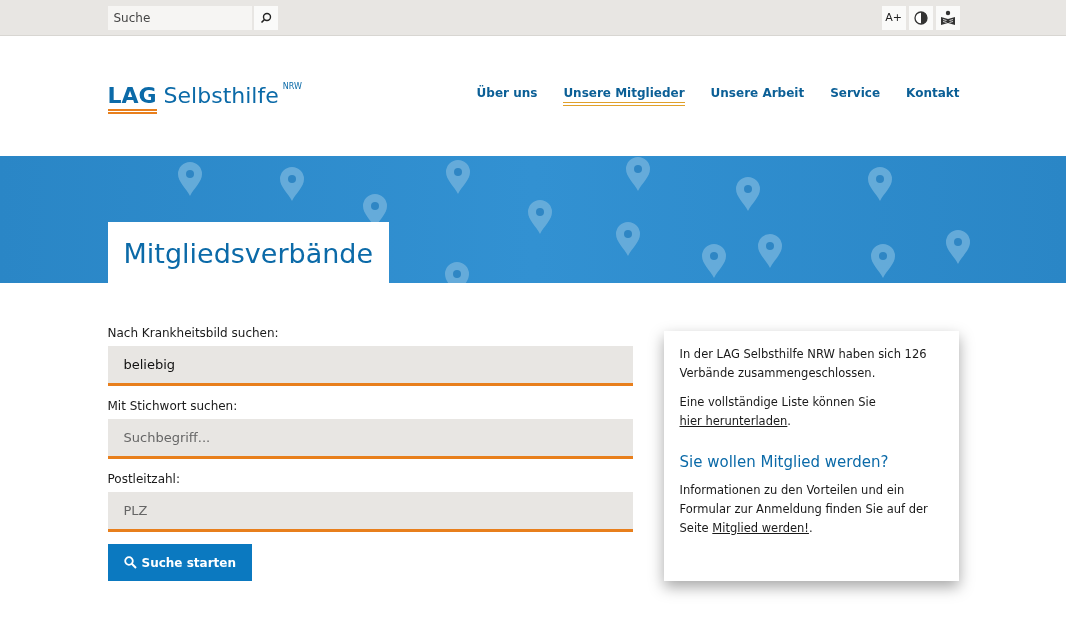 This screenshot has height=640, width=1066. What do you see at coordinates (757, 96) in the screenshot?
I see `nav-link: Unsere Arbeit` at bounding box center [757, 96].